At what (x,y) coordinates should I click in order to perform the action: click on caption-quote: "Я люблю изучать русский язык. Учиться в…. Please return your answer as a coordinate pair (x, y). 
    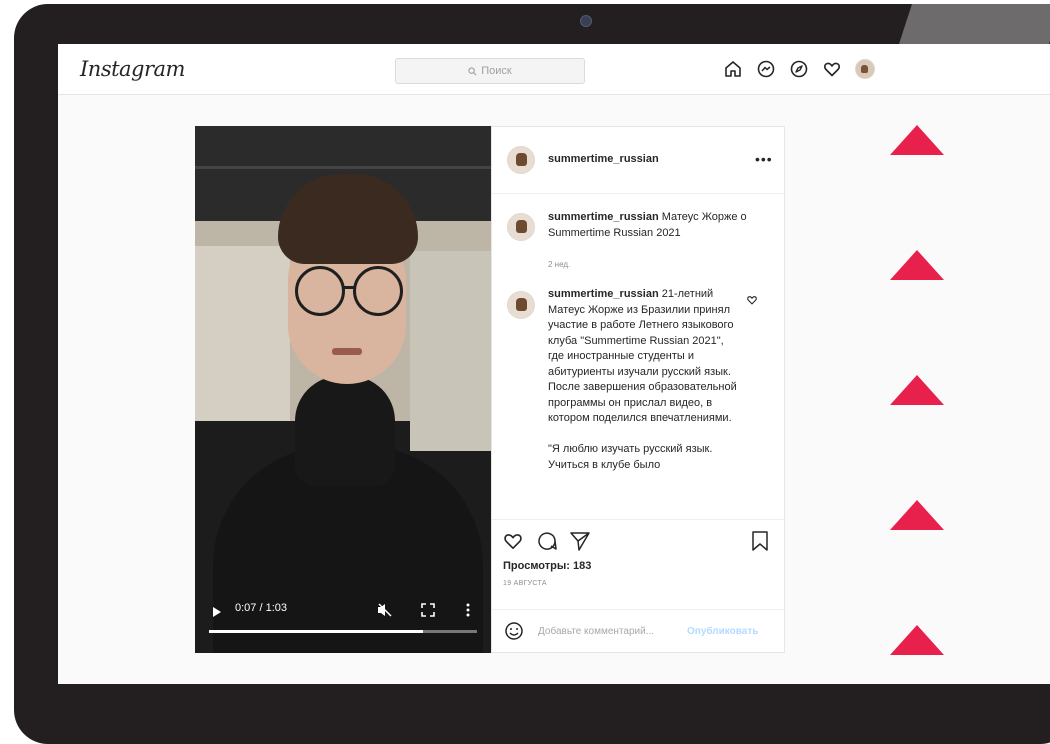
    Looking at the image, I should click on (630, 457).